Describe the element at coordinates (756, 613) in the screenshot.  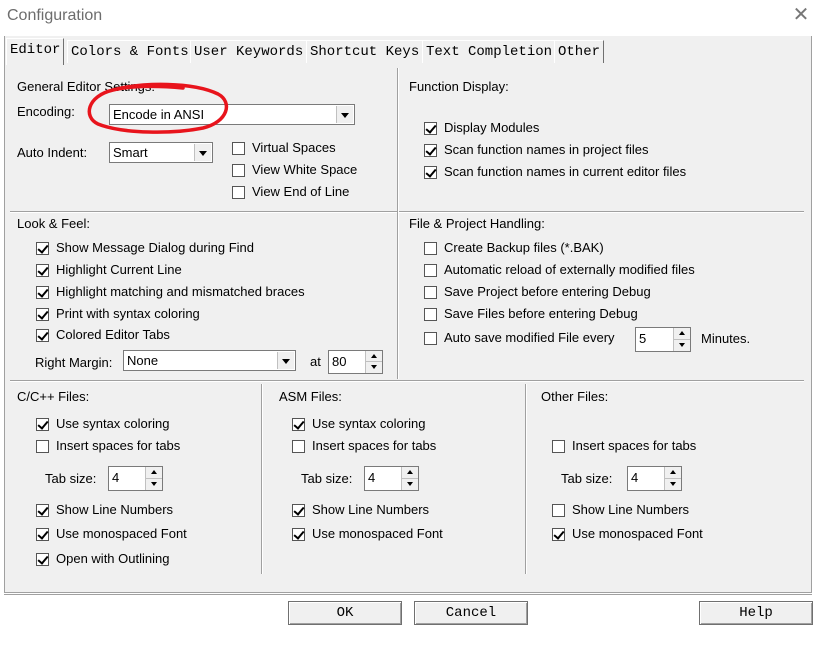
I see `help-button: Help` at that location.